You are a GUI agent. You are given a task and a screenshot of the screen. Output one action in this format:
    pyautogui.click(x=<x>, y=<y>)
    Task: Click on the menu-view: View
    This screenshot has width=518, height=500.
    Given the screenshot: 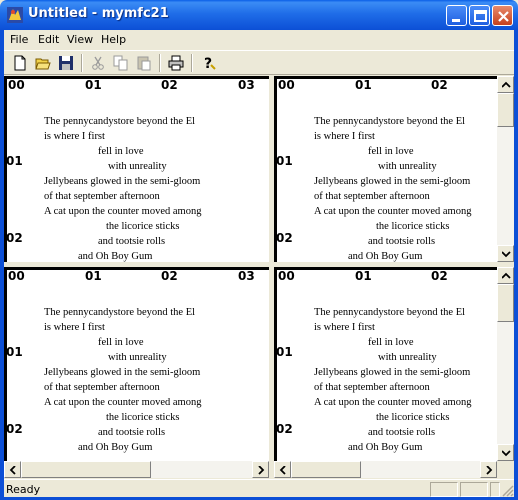 What is the action you would take?
    pyautogui.click(x=80, y=39)
    